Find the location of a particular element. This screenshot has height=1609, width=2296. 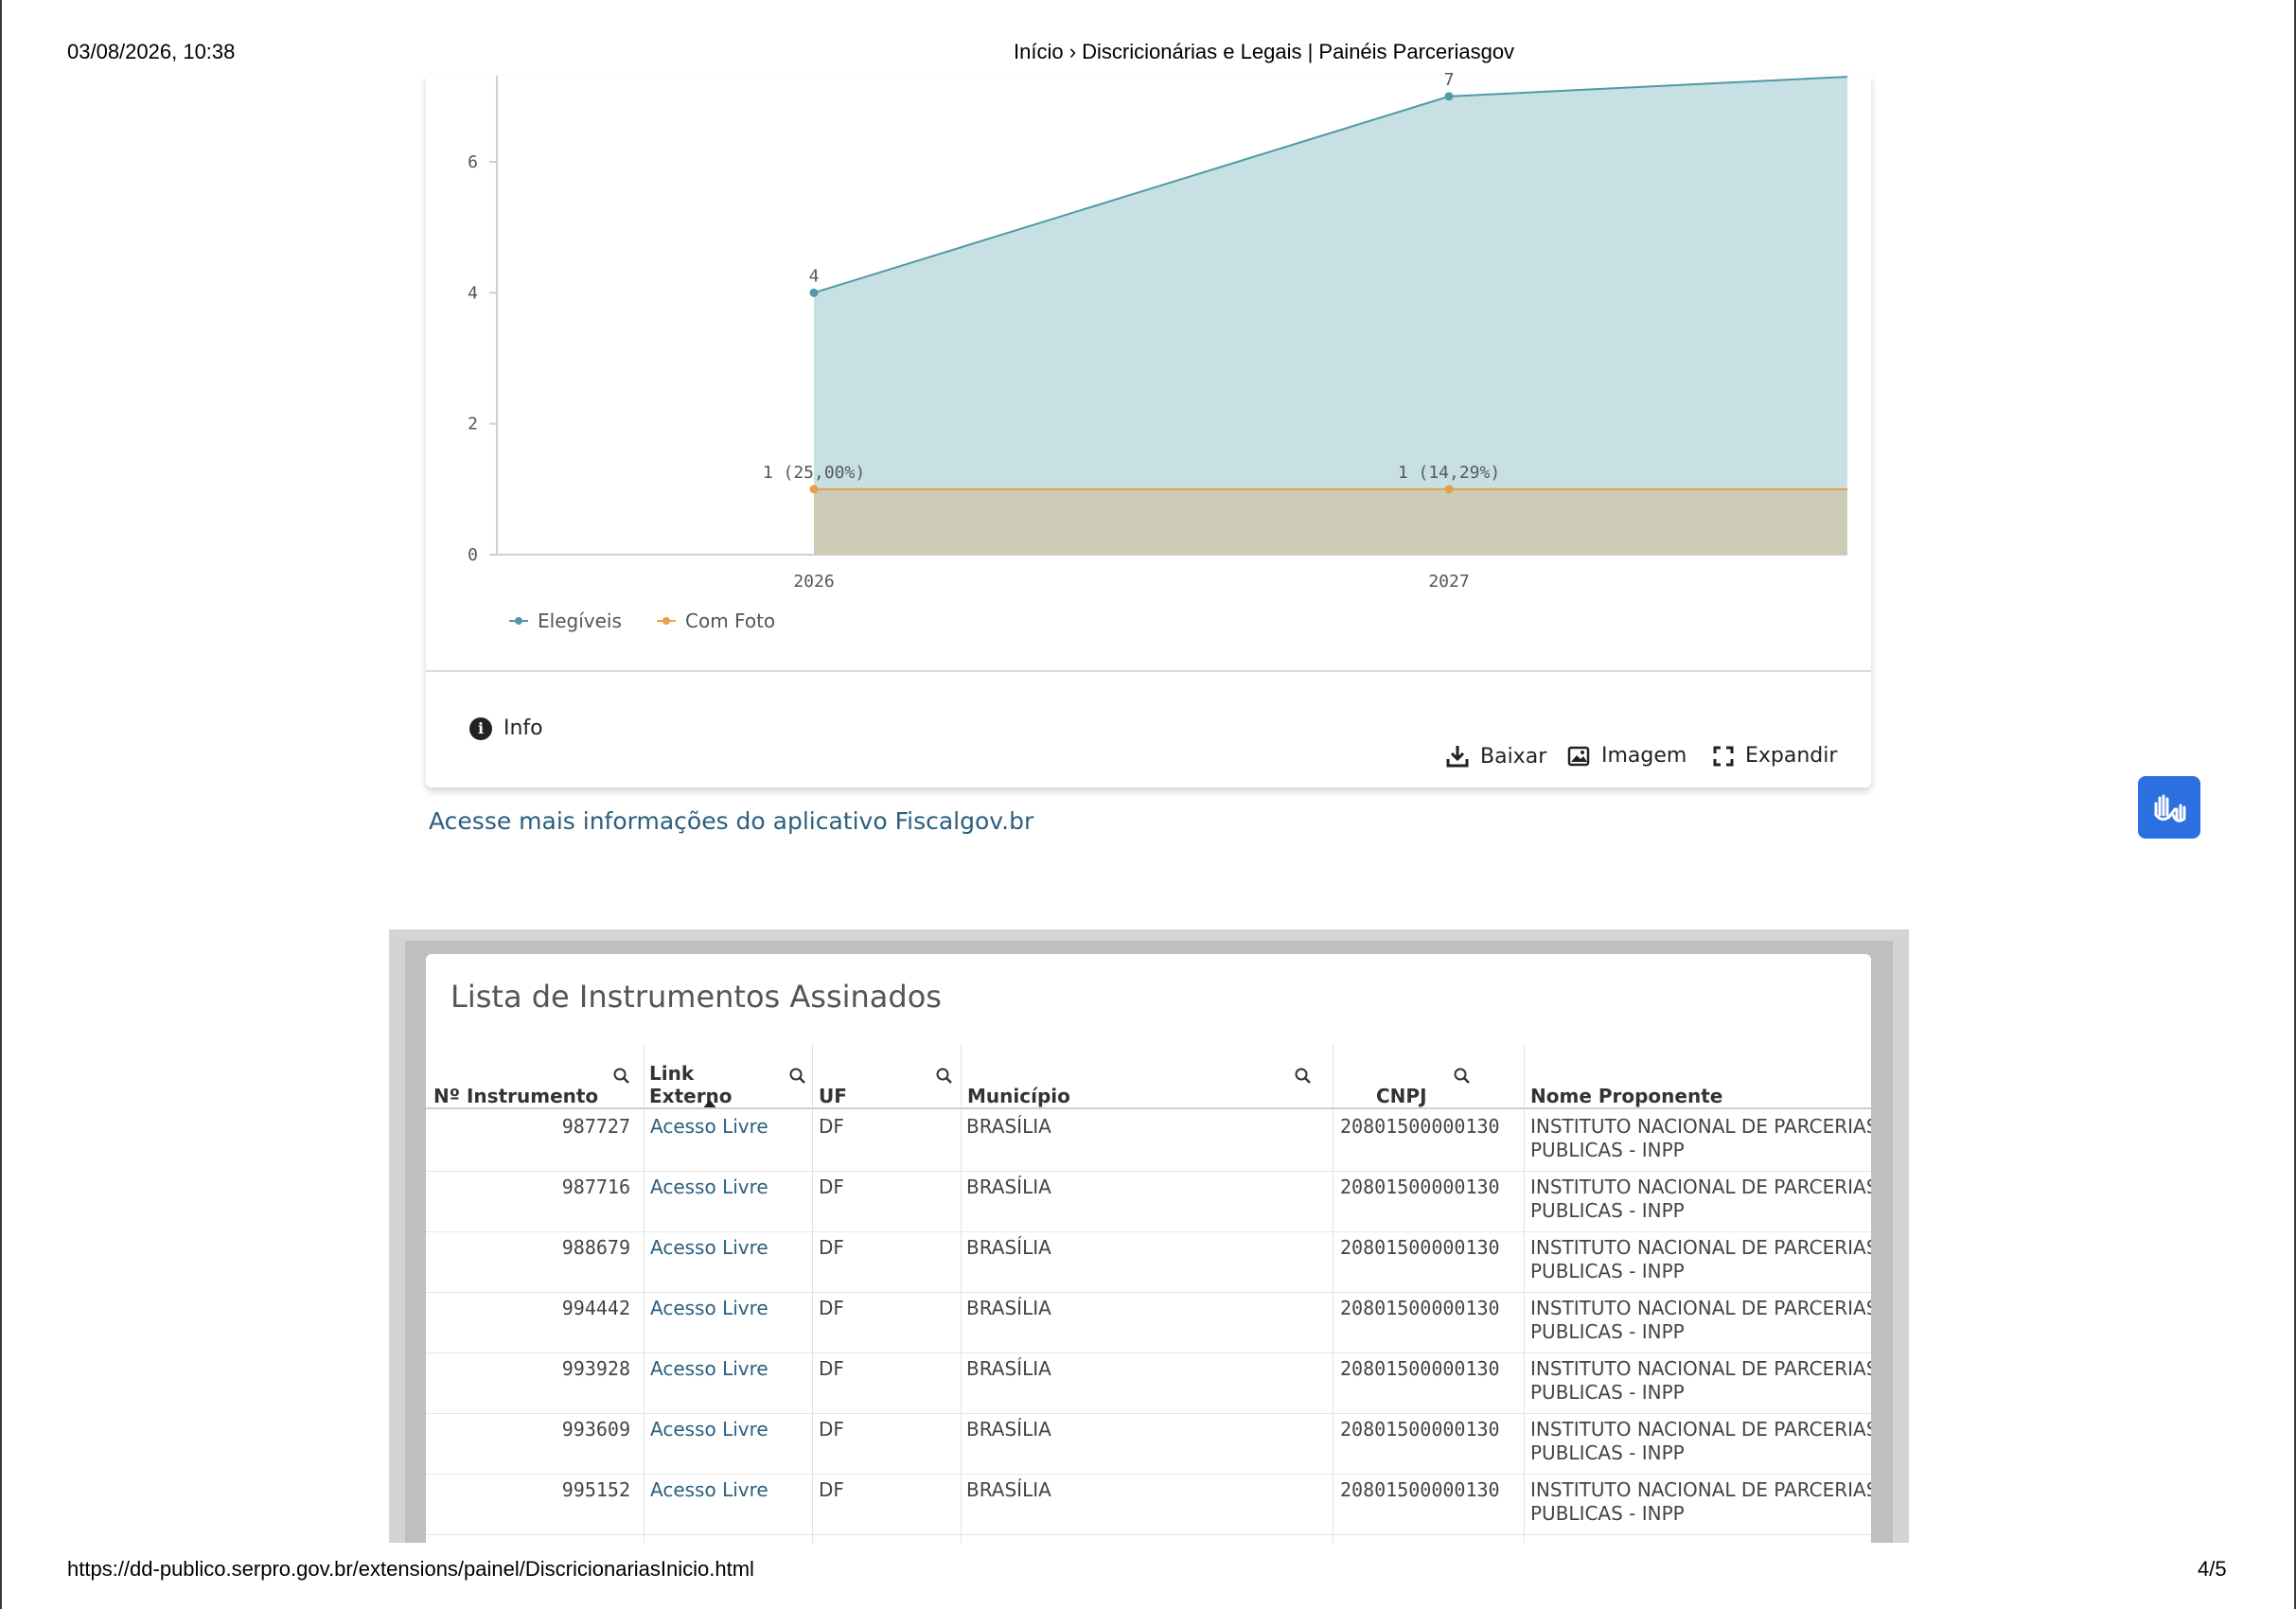

cell-instrumento: 987716 is located at coordinates (595, 1187).